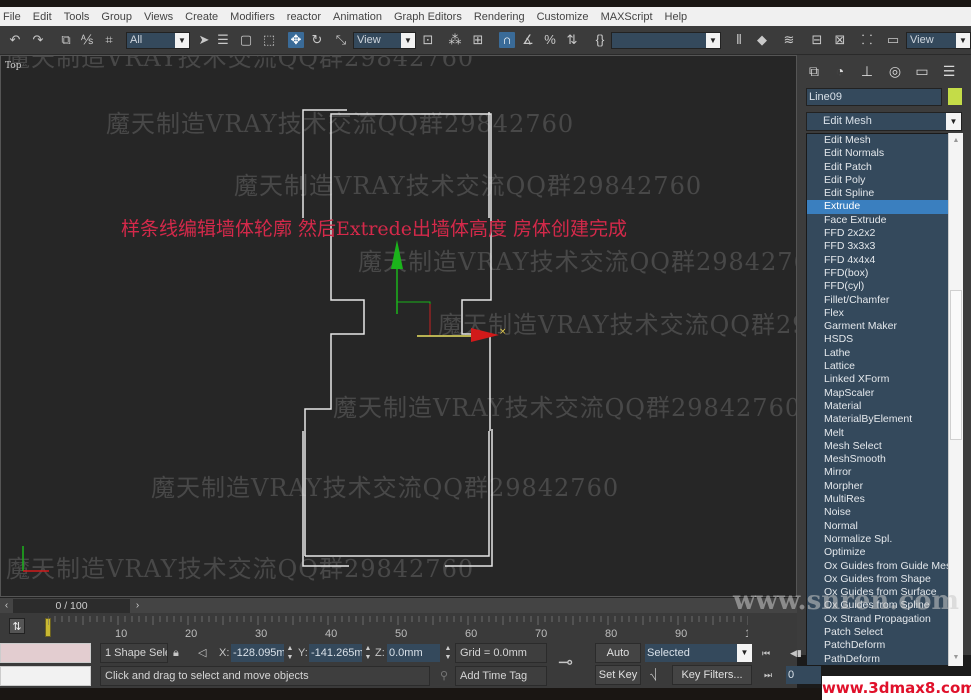  Describe the element at coordinates (814, 71) in the screenshot. I see `create-tab-icon: ⧉` at that location.